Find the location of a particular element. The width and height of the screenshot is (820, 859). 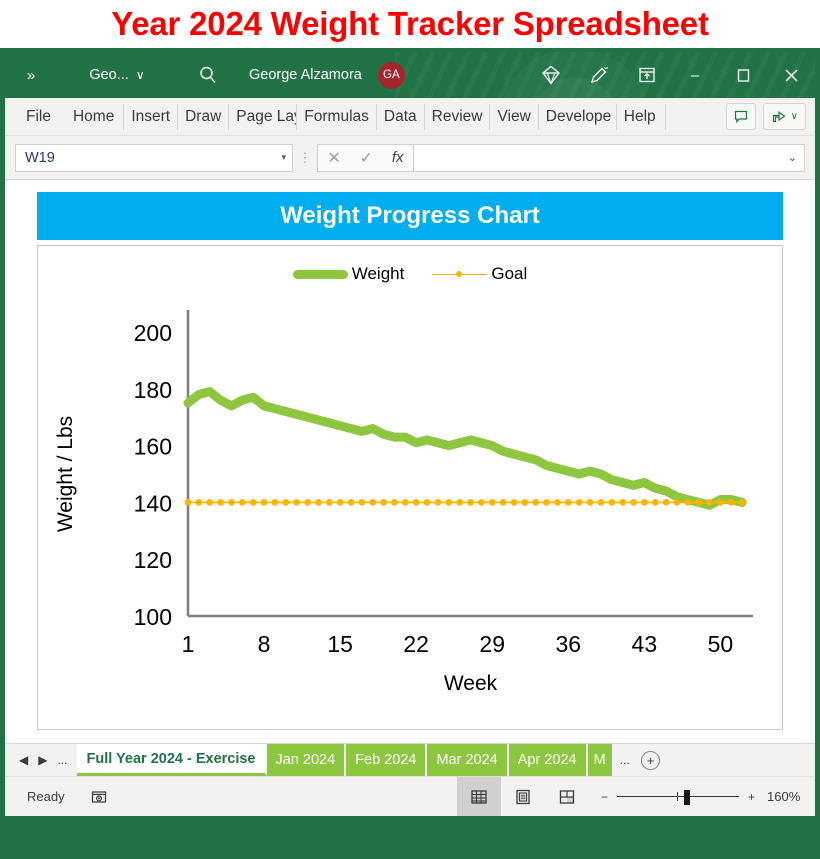

formula-bar-grip: ⋮ is located at coordinates (305, 157).